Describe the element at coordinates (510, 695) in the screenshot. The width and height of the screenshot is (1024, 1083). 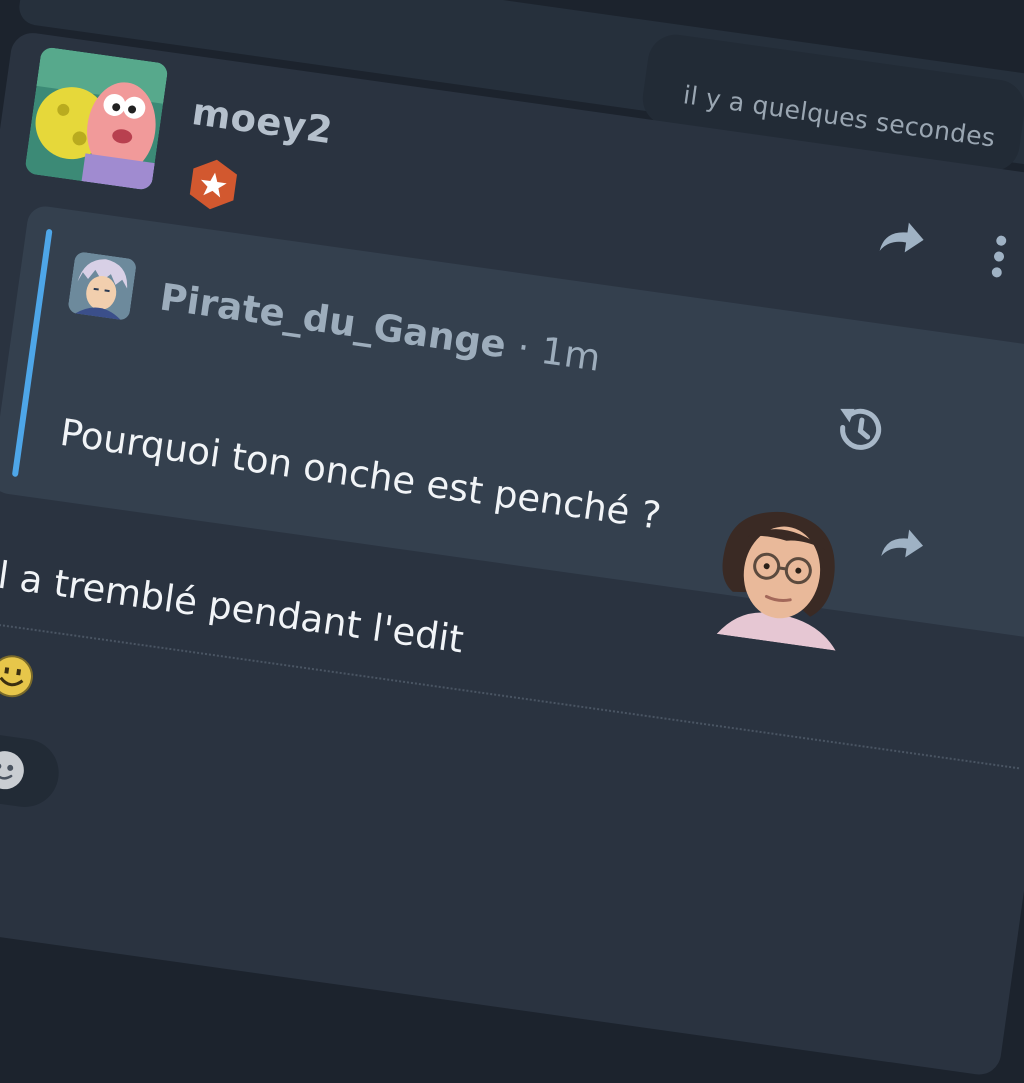
I see `reactions-divider` at that location.